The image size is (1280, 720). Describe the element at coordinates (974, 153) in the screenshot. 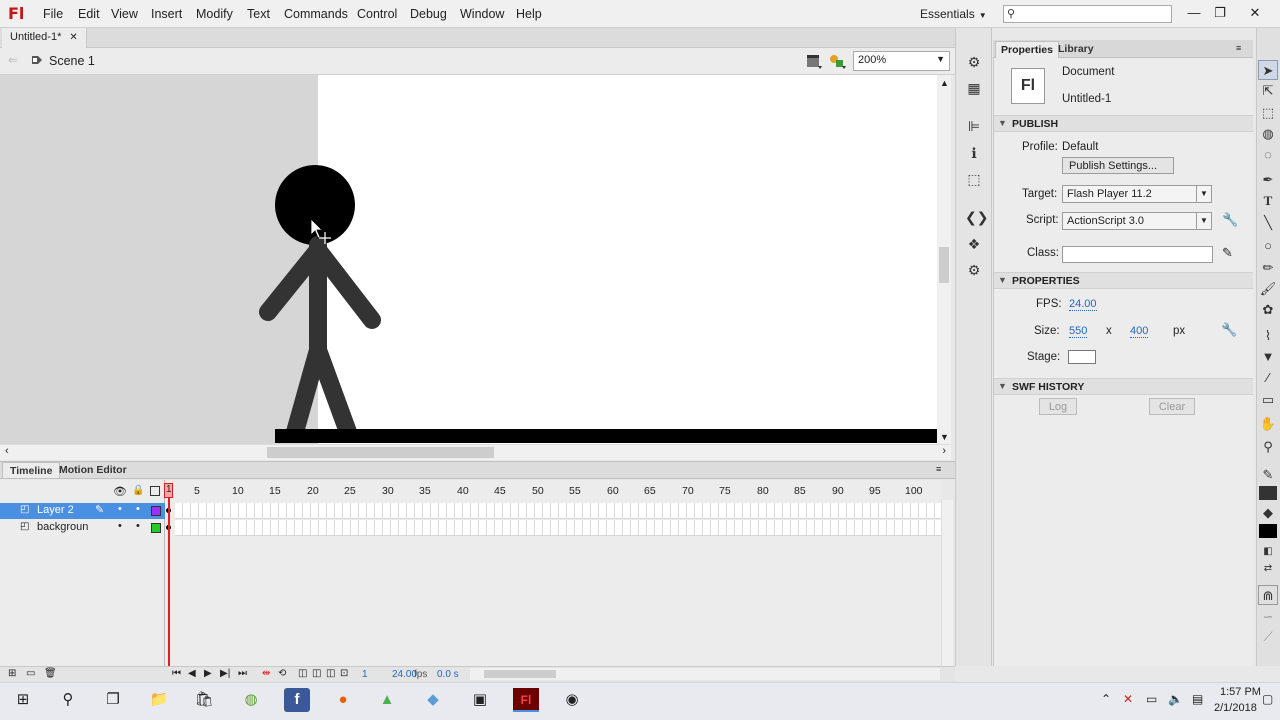

I see `info-icon: ℹ` at that location.